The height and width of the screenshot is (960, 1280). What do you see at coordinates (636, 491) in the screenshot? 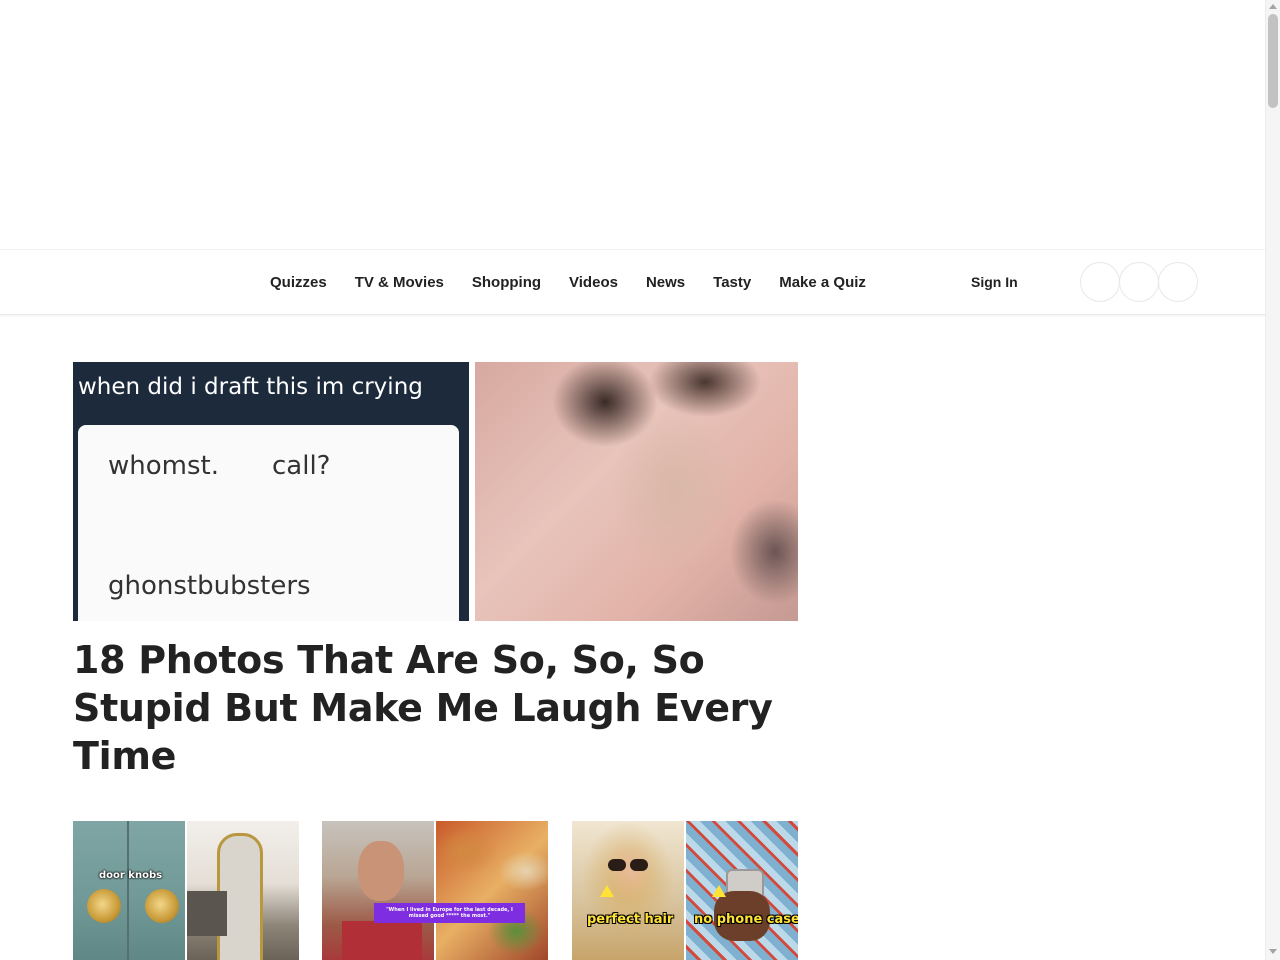
I see `hero-laughing-photo` at bounding box center [636, 491].